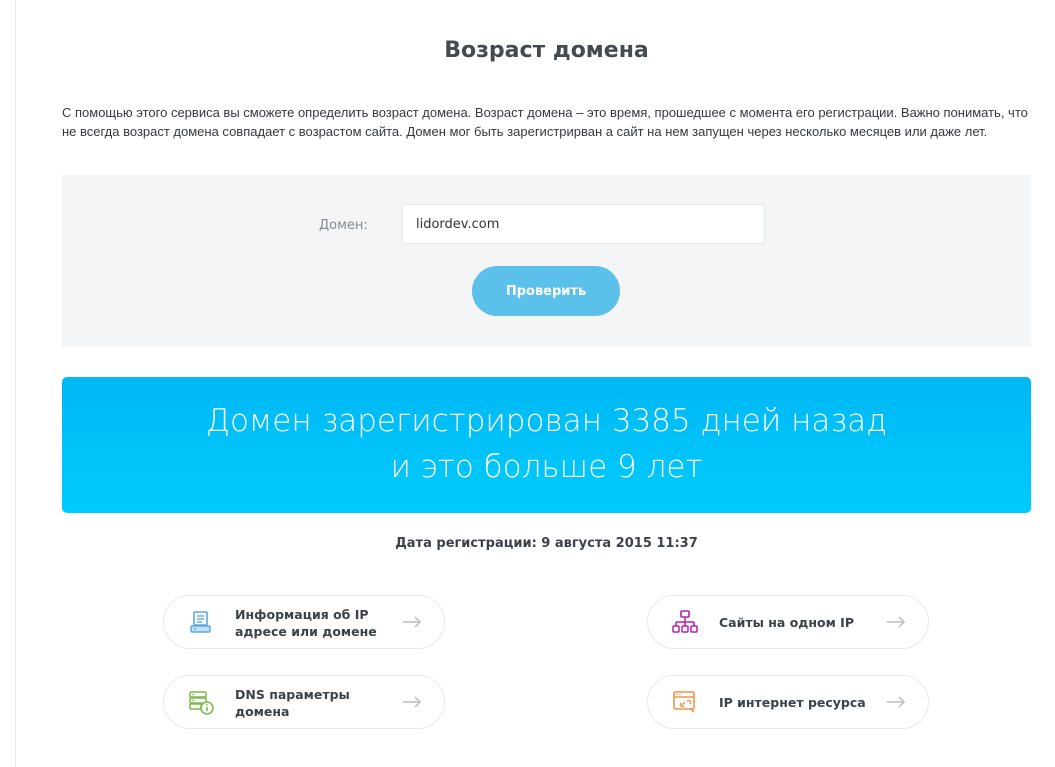 This screenshot has width=1055, height=767. What do you see at coordinates (343, 225) in the screenshot?
I see `domain-label: Домен:` at bounding box center [343, 225].